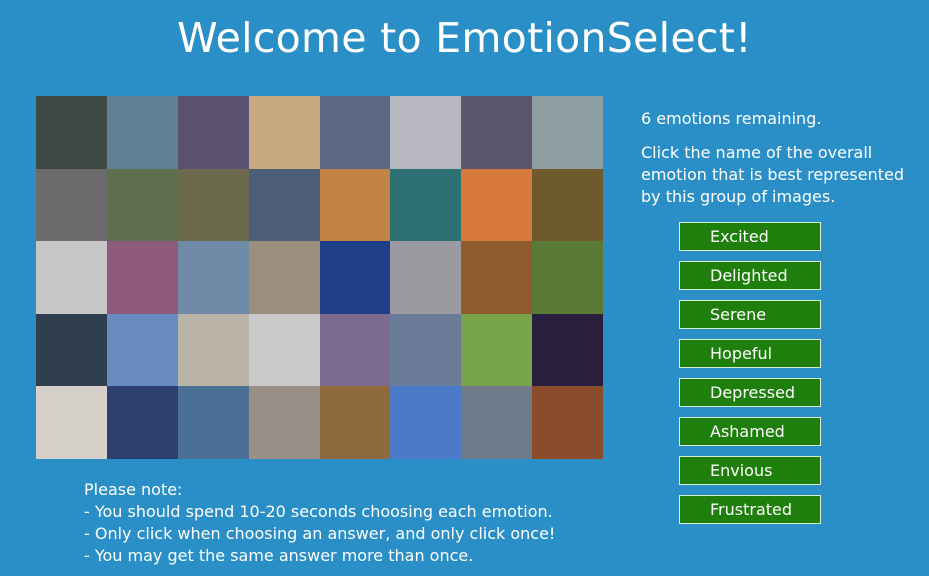 Image resolution: width=929 pixels, height=576 pixels. Describe the element at coordinates (284, 422) in the screenshot. I see `rocky-beach-photo` at that location.